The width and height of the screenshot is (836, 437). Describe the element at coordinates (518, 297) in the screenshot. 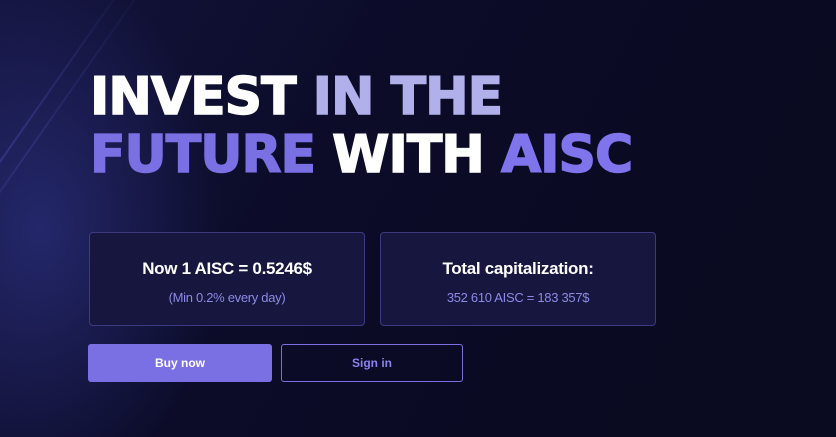

I see `capitalization-card-subtitle: 352 610 AISC = 183 357$` at that location.